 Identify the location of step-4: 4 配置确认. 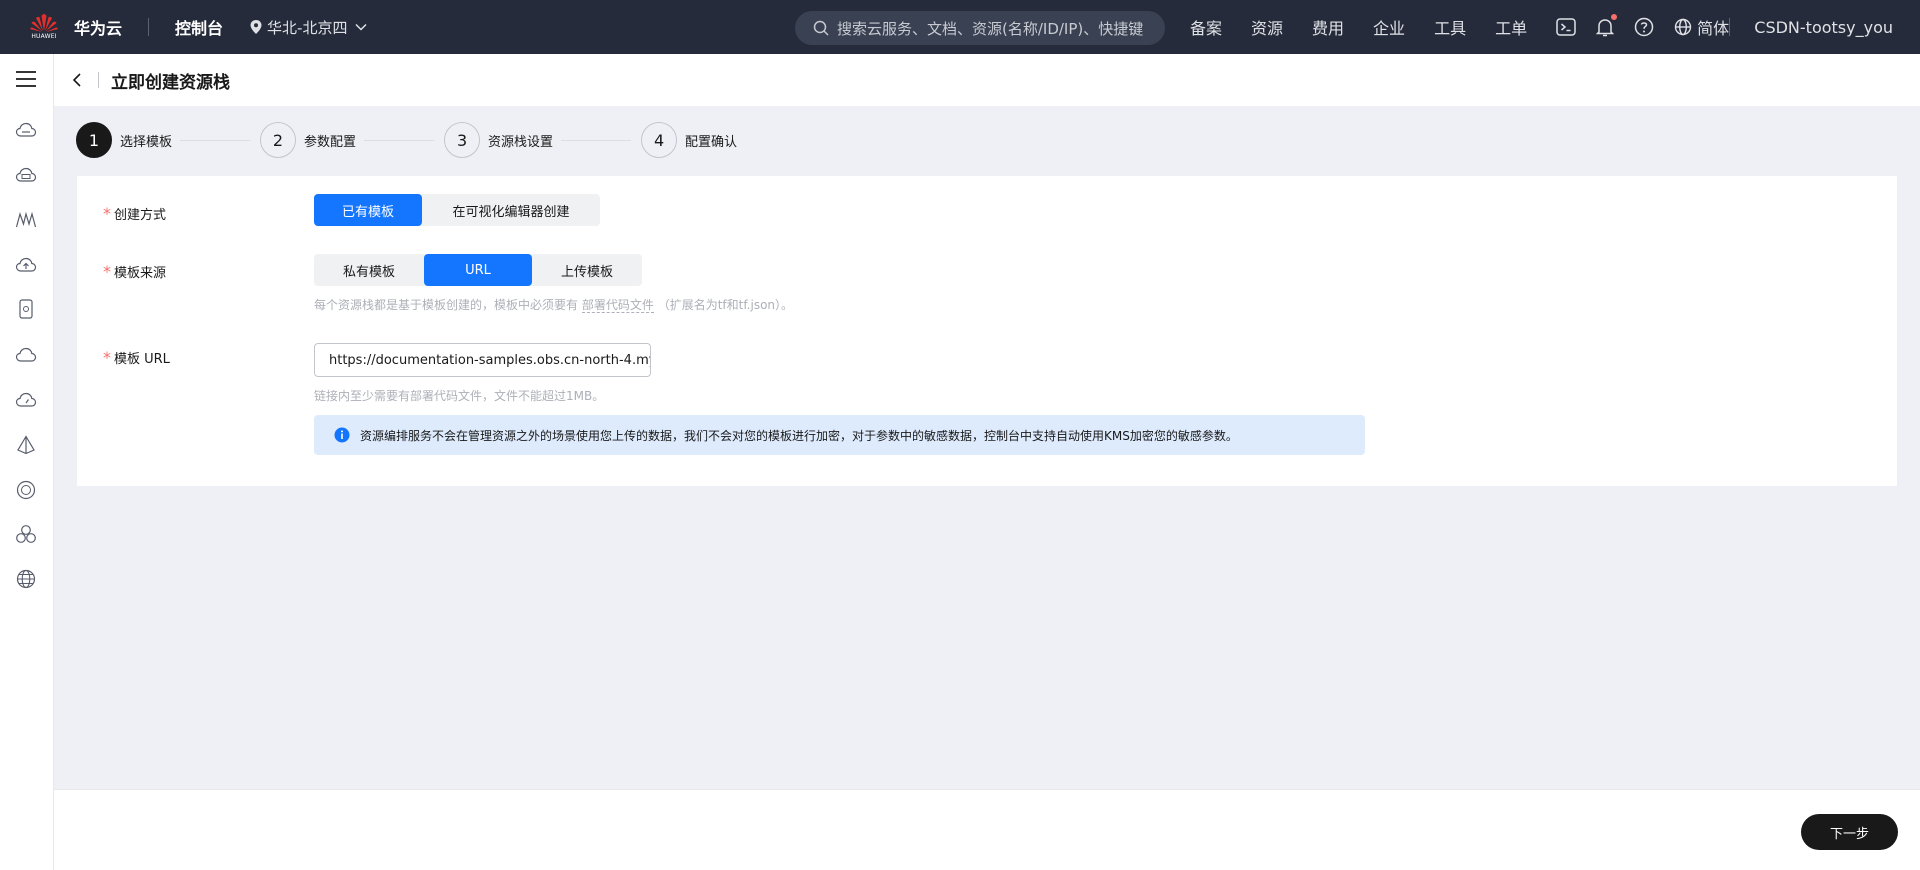
(689, 140).